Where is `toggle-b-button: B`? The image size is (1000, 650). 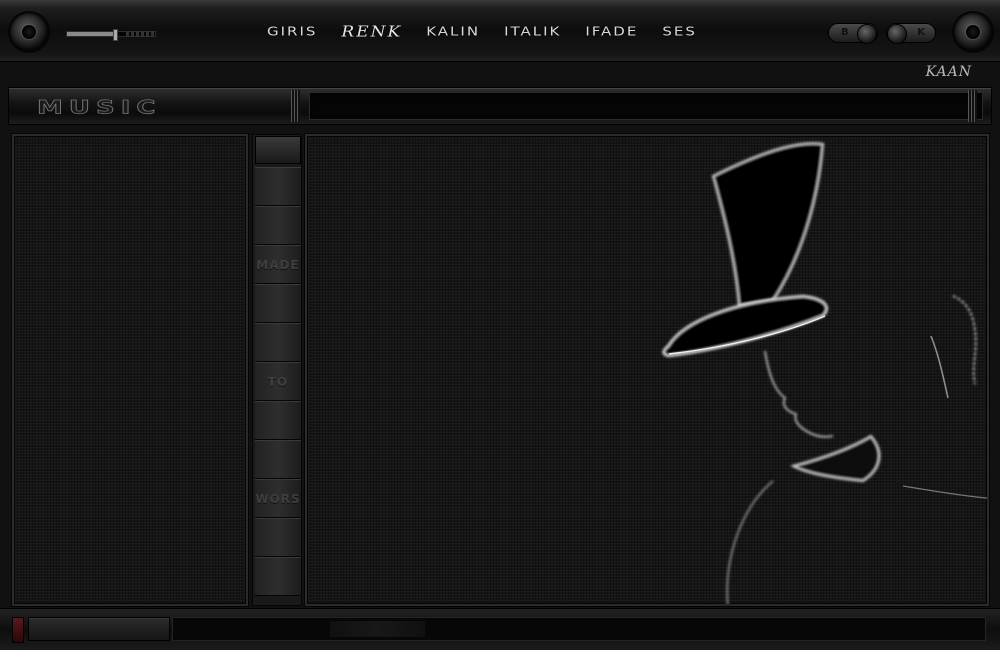
toggle-b-button: B is located at coordinates (853, 33).